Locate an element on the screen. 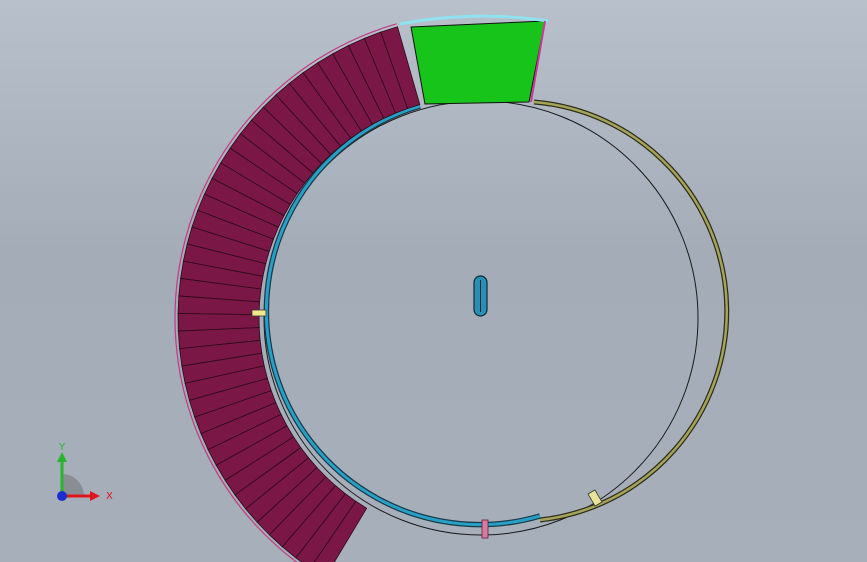 This screenshot has height=562, width=867. yellow-marker-right is located at coordinates (595, 498).